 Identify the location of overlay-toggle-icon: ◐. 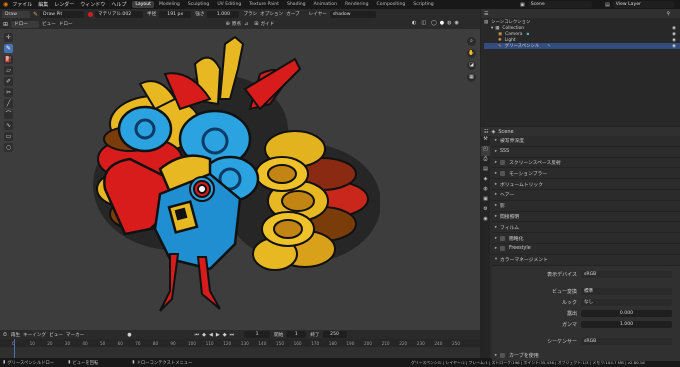
(414, 23).